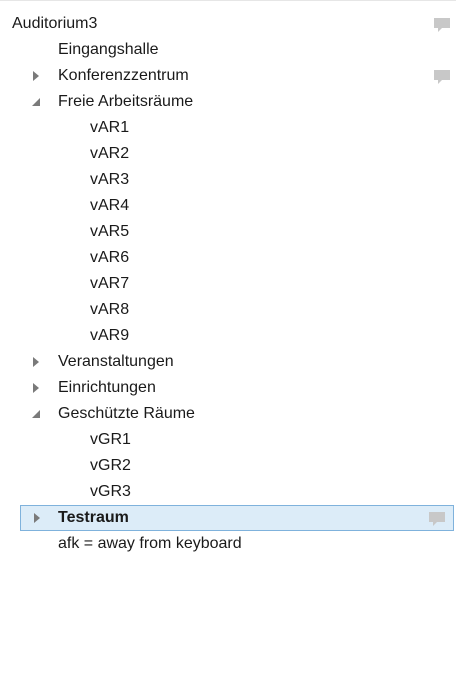  Describe the element at coordinates (116, 361) in the screenshot. I see `tree-item-label: Veranstaltungen` at that location.